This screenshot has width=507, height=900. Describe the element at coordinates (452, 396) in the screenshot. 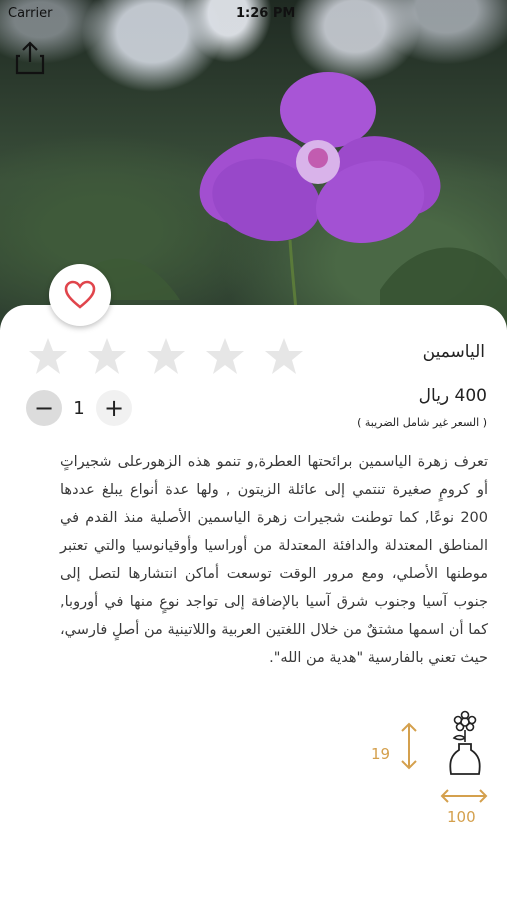

I see `product-price: 400 ريال` at that location.